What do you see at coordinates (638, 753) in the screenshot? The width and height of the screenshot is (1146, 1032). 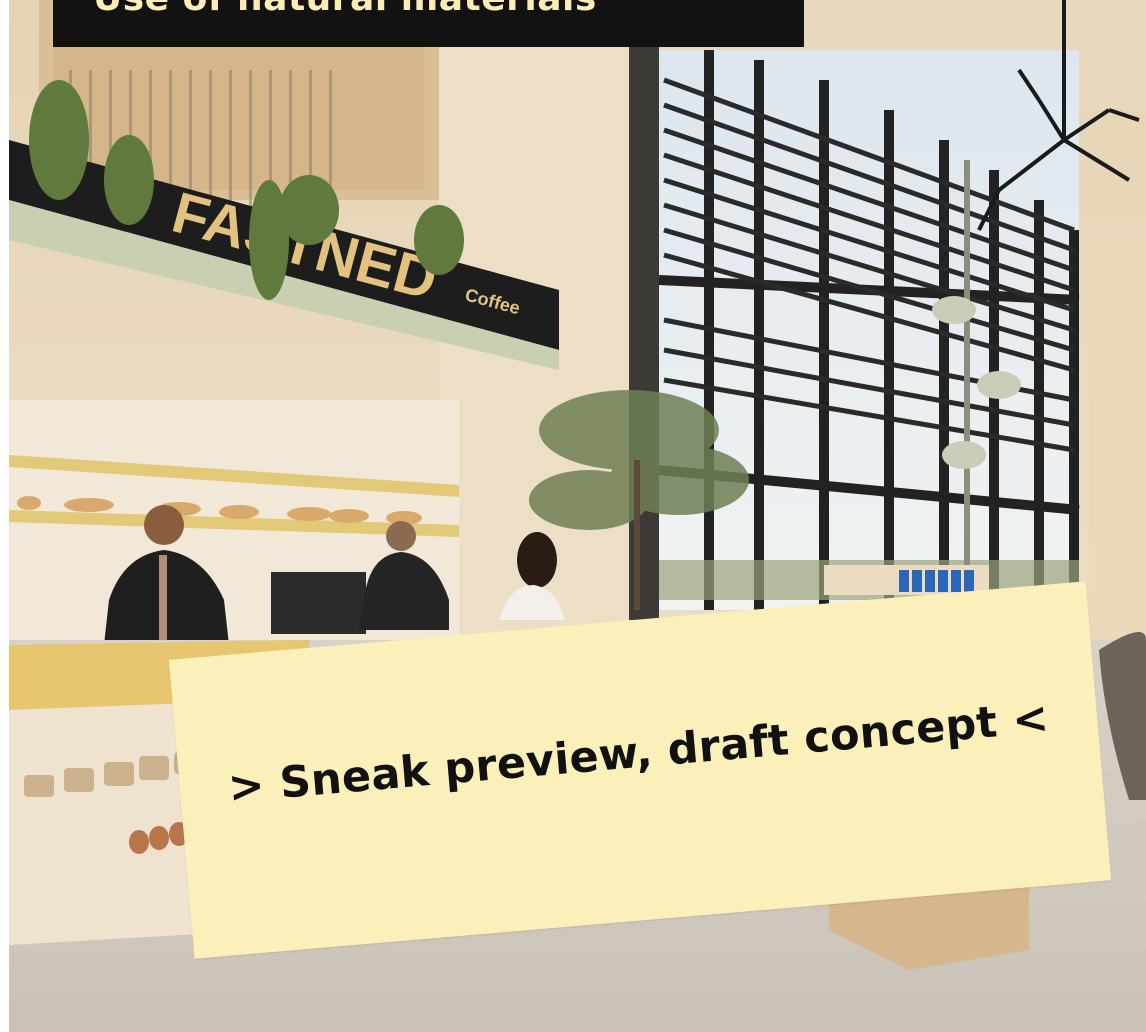 I see `sticky-note-text: > Sneak preview, draft concept <` at bounding box center [638, 753].